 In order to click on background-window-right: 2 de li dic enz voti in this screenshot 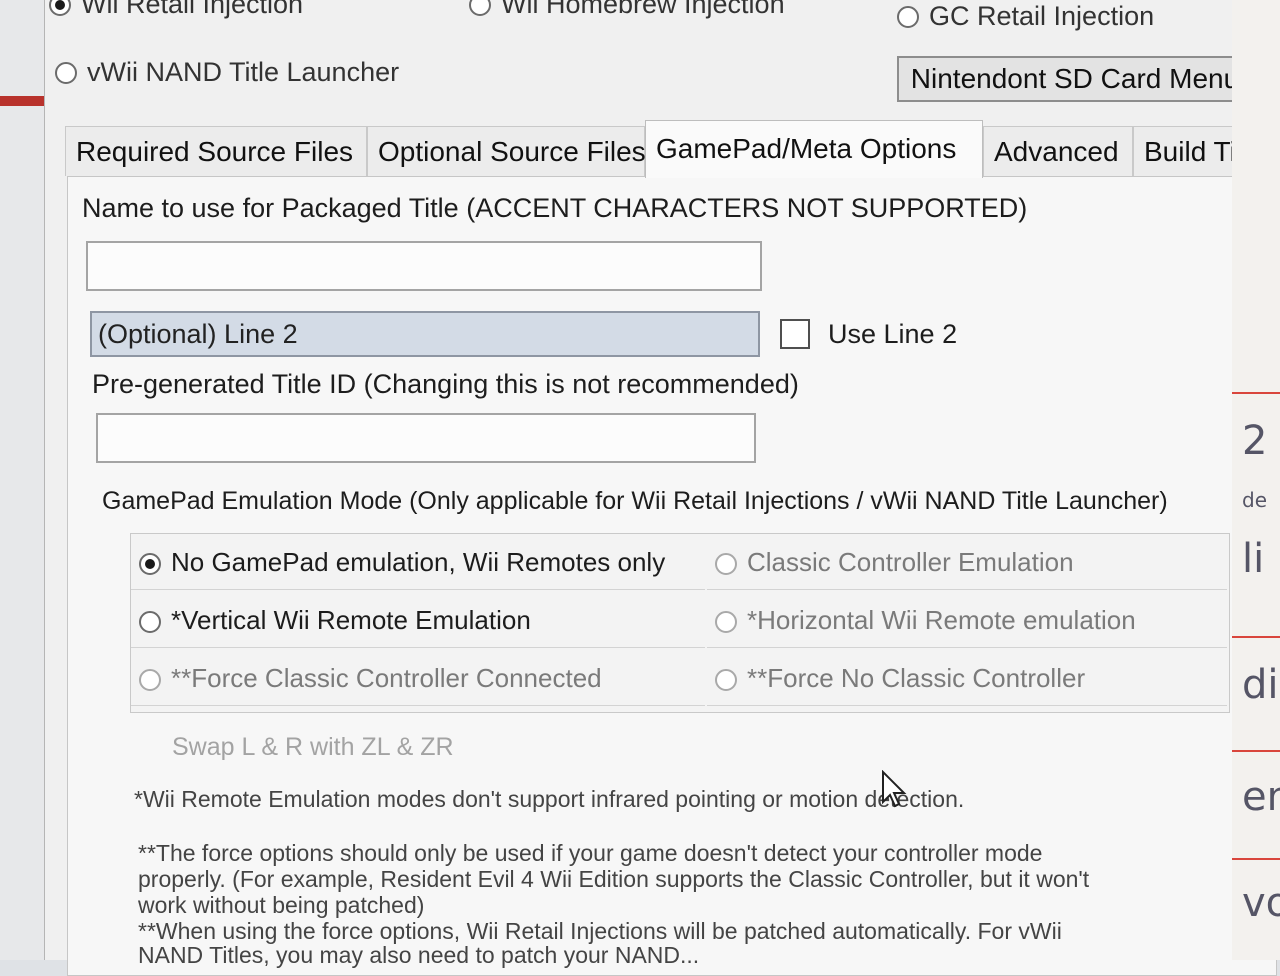, I will do `click(1256, 480)`.